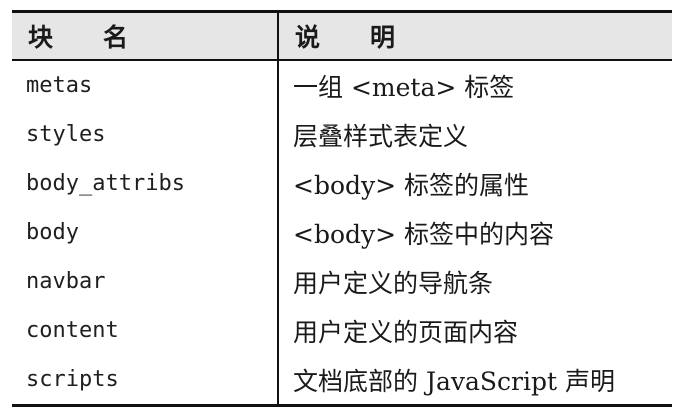 The image size is (685, 418). What do you see at coordinates (72, 330) in the screenshot?
I see `block-name-cell: content` at bounding box center [72, 330].